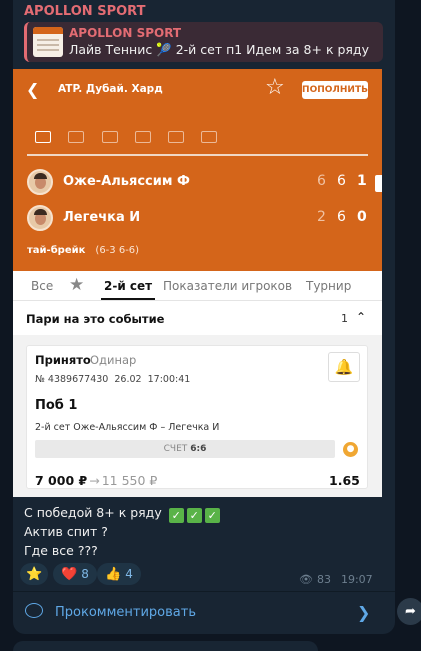  I want to click on divider, so click(204, 591).